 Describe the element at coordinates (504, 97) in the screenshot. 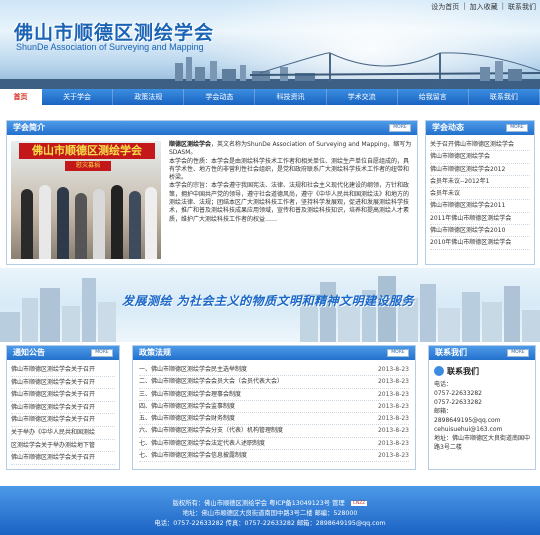

I see `nav-item-contact: 联系我们` at that location.